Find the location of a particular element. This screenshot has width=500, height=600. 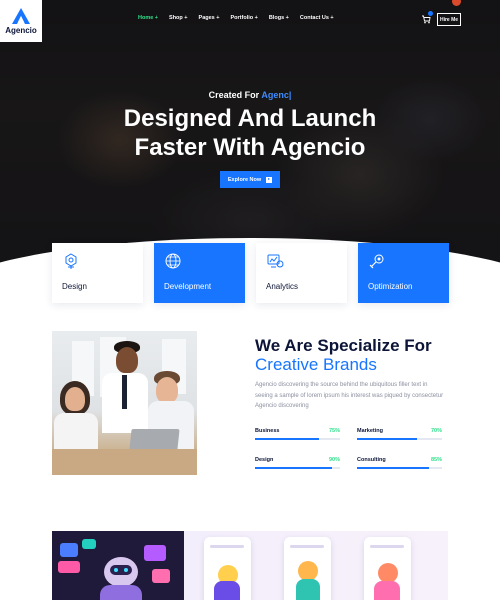

skill-name: Marketing is located at coordinates (370, 431).